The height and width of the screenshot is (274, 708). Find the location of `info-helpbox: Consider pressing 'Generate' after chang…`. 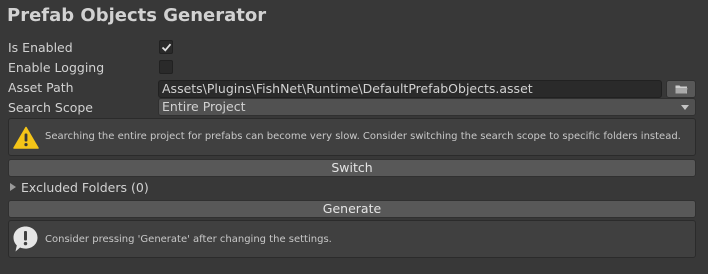

info-helpbox: Consider pressing 'Generate' after chang… is located at coordinates (352, 239).